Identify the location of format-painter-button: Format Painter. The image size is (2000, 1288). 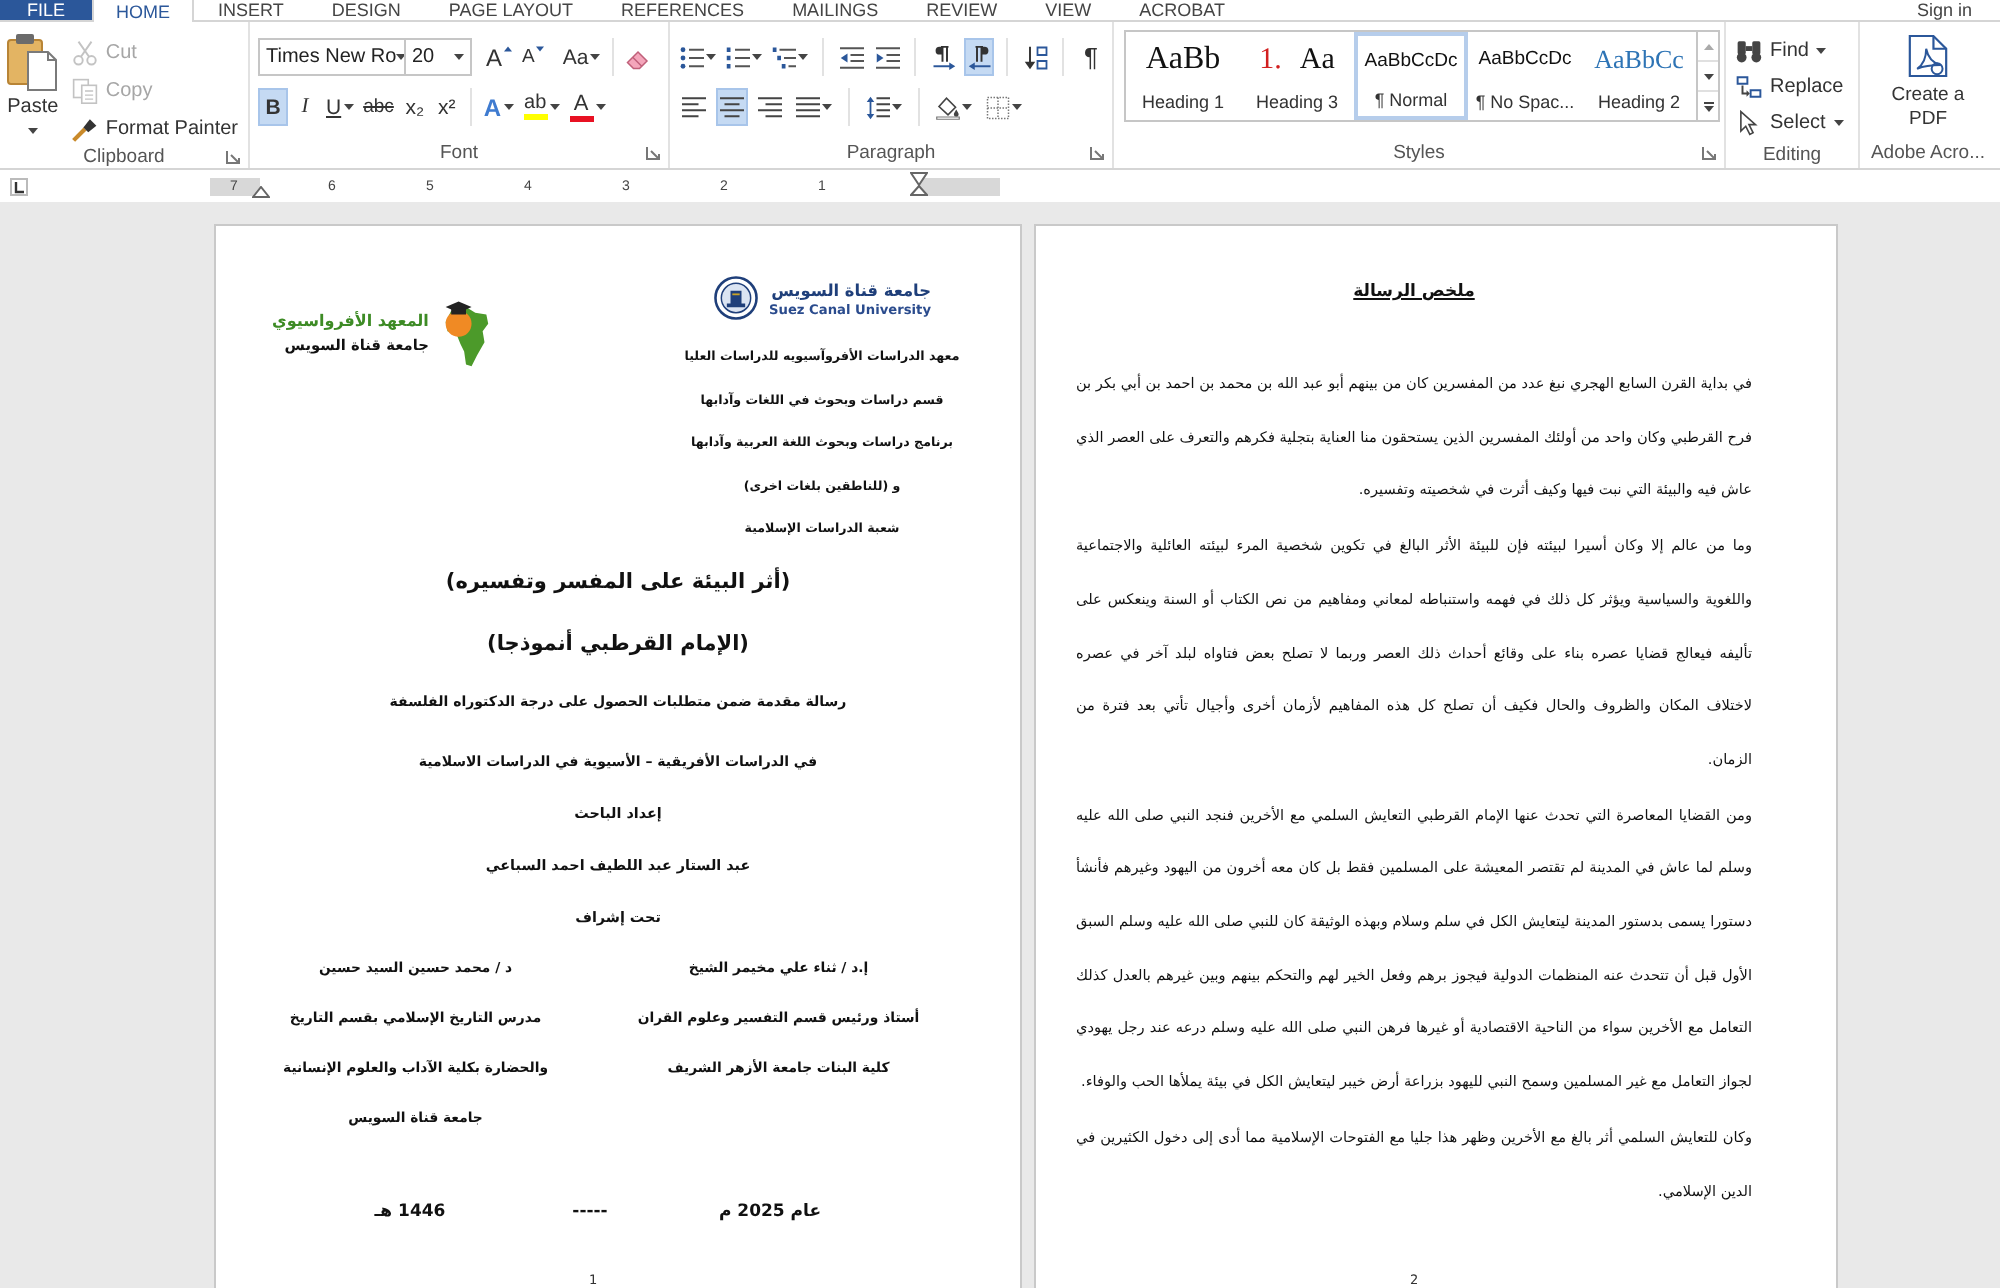
(154, 128).